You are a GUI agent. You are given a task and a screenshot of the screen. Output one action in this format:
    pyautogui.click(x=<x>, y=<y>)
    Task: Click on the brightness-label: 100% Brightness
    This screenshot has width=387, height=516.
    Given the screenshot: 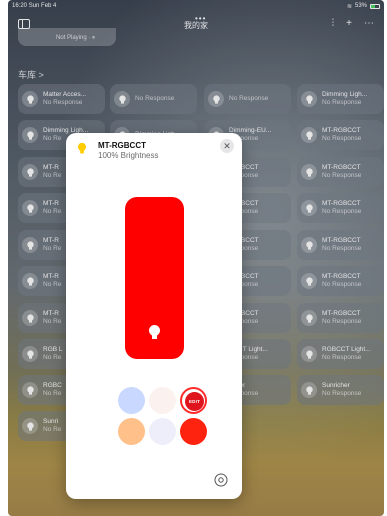 What is the action you would take?
    pyautogui.click(x=128, y=155)
    